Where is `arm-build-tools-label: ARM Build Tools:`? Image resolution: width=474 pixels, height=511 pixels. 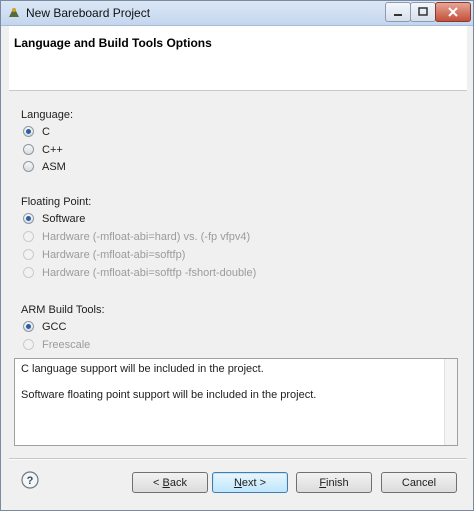
arm-build-tools-label: ARM Build Tools: is located at coordinates (63, 310).